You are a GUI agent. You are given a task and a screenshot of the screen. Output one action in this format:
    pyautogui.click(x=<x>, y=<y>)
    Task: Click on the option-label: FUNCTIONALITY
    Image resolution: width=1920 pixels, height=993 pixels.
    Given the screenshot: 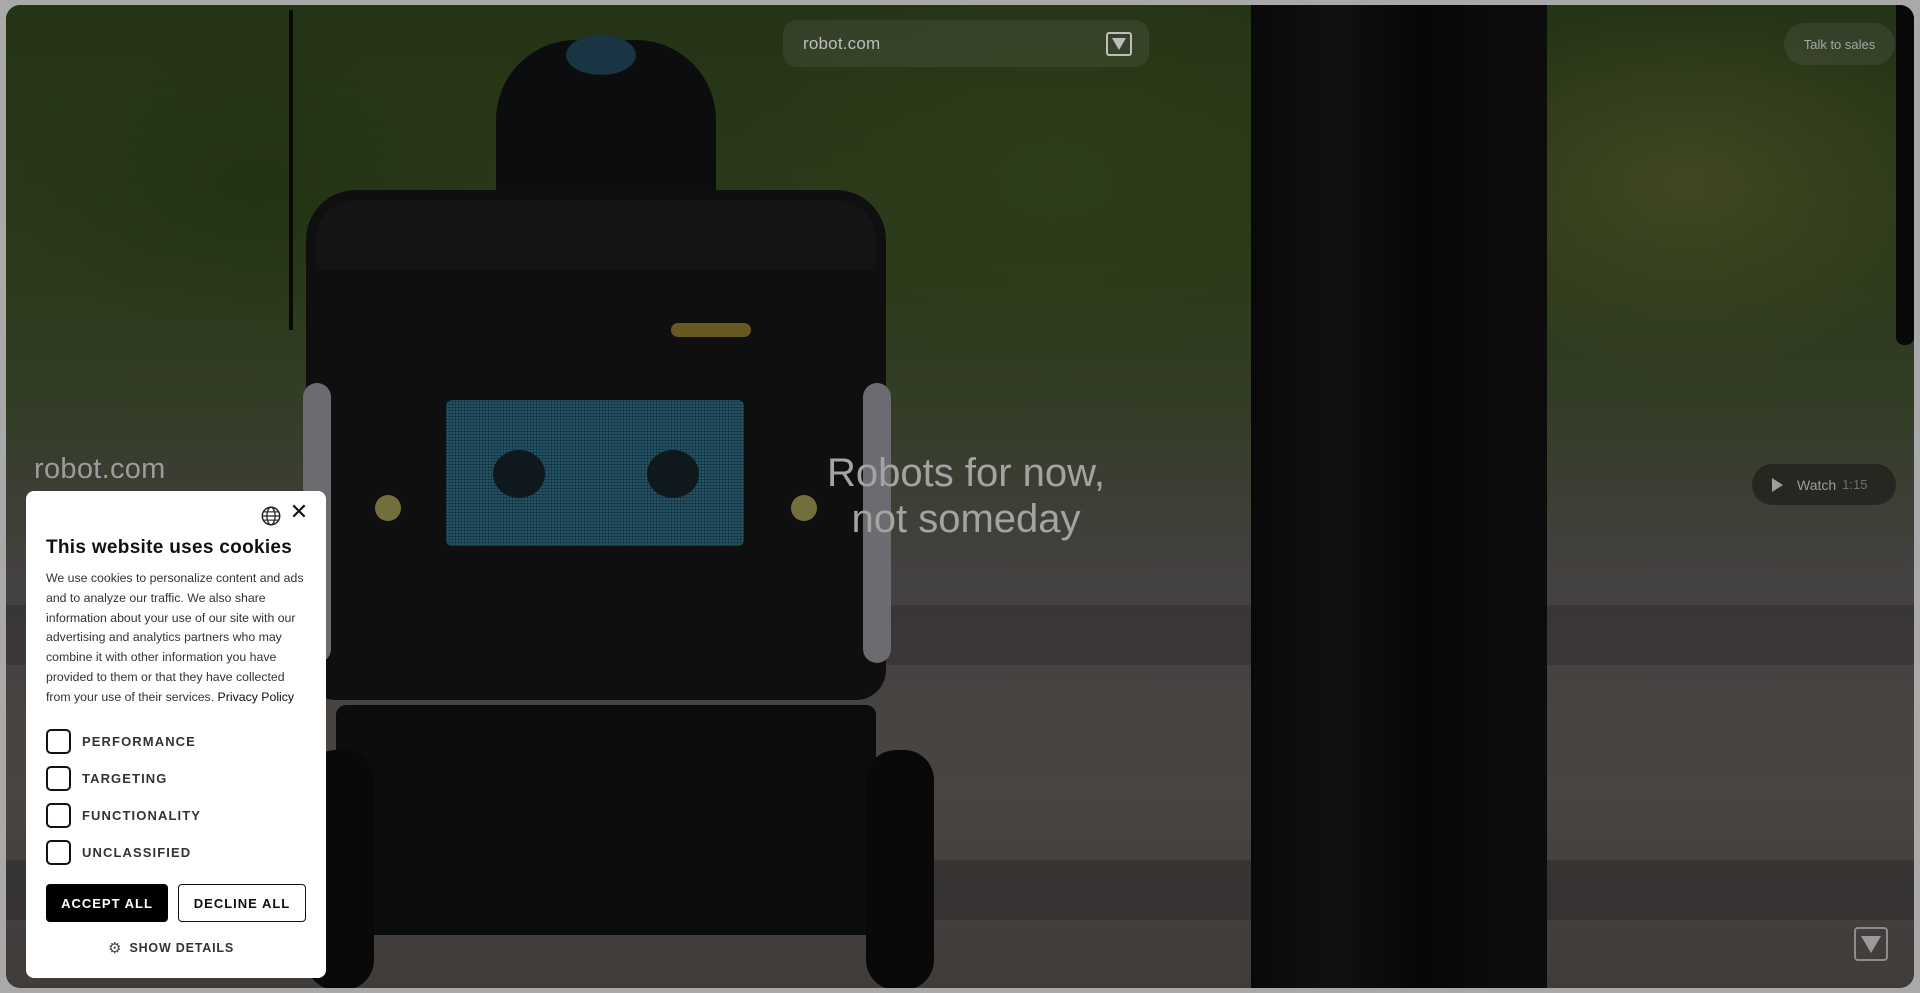 What is the action you would take?
    pyautogui.click(x=142, y=815)
    